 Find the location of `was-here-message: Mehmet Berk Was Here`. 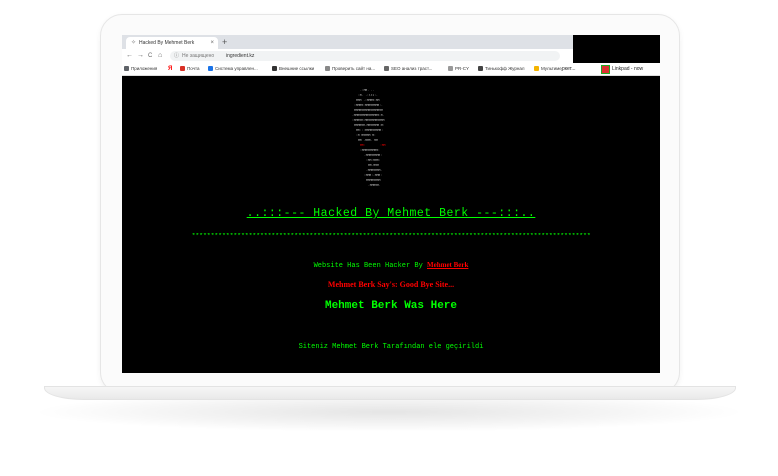

was-here-message: Mehmet Berk Was Here is located at coordinates (391, 306).